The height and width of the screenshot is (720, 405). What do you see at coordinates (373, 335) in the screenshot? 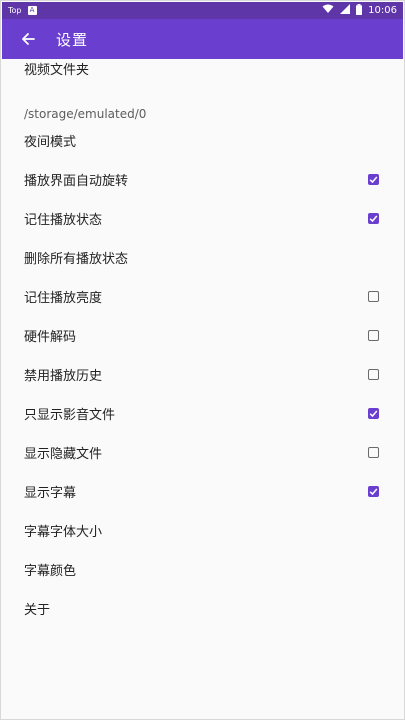
I see `hardware-decoding-checkbox` at bounding box center [373, 335].